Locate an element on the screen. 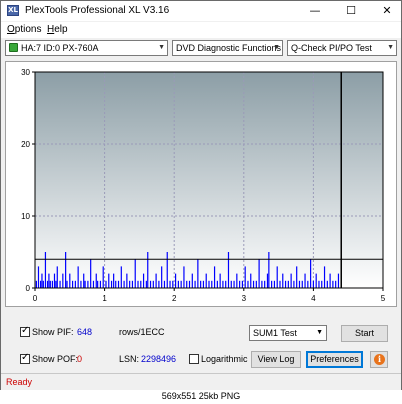 Image resolution: width=402 pixels, height=404 pixels. status-bar: Ready is located at coordinates (201, 381).